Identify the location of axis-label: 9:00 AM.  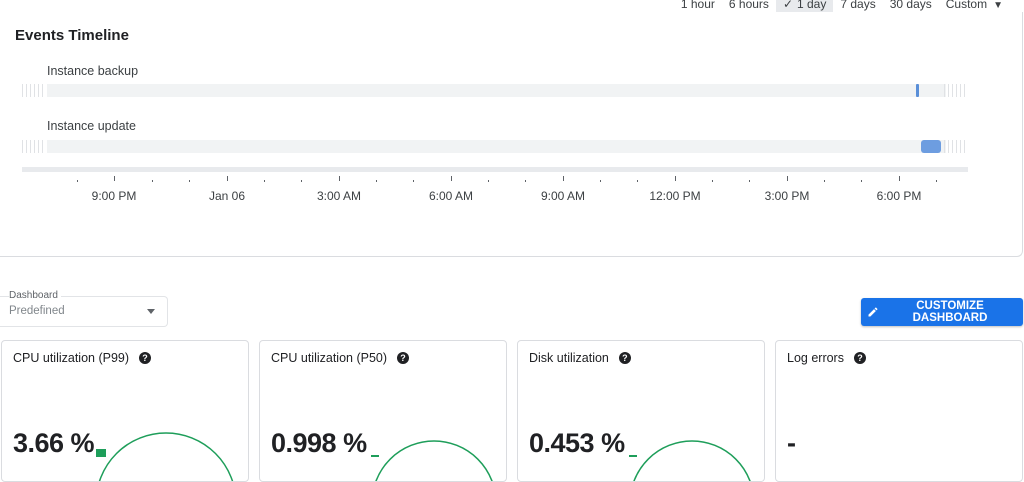
(563, 196).